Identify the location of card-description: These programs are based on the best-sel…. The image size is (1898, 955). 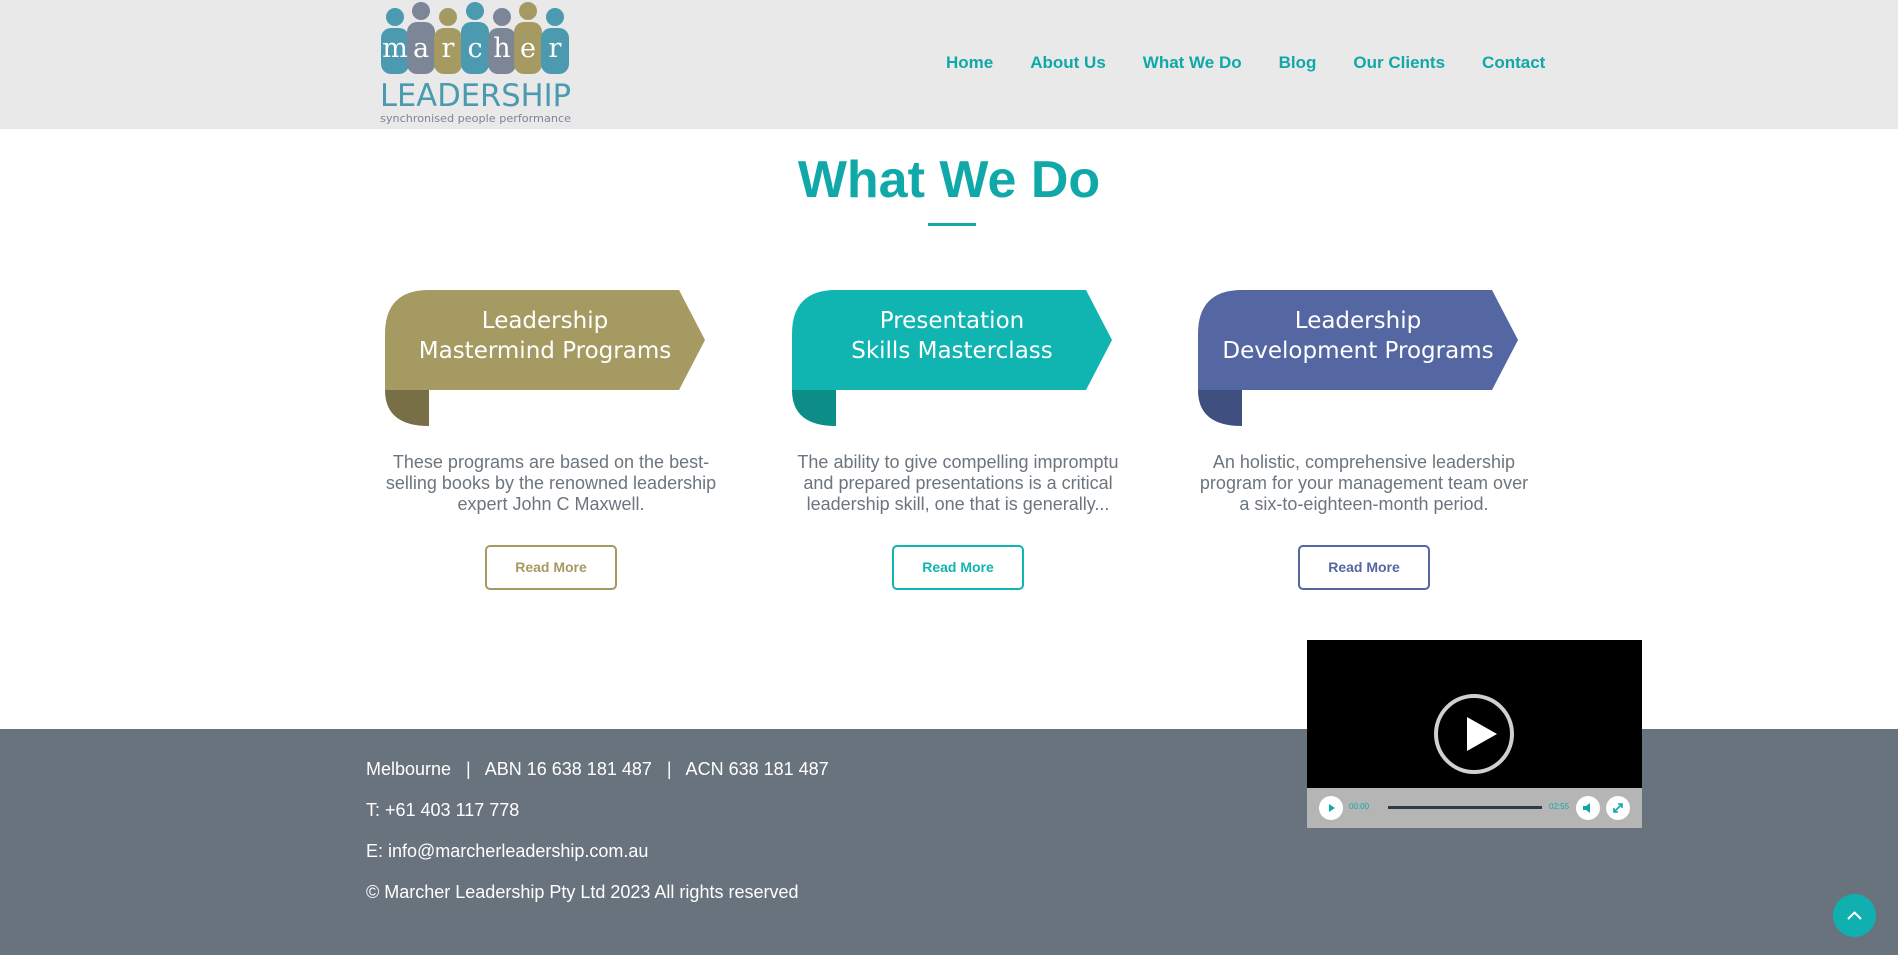
(551, 483).